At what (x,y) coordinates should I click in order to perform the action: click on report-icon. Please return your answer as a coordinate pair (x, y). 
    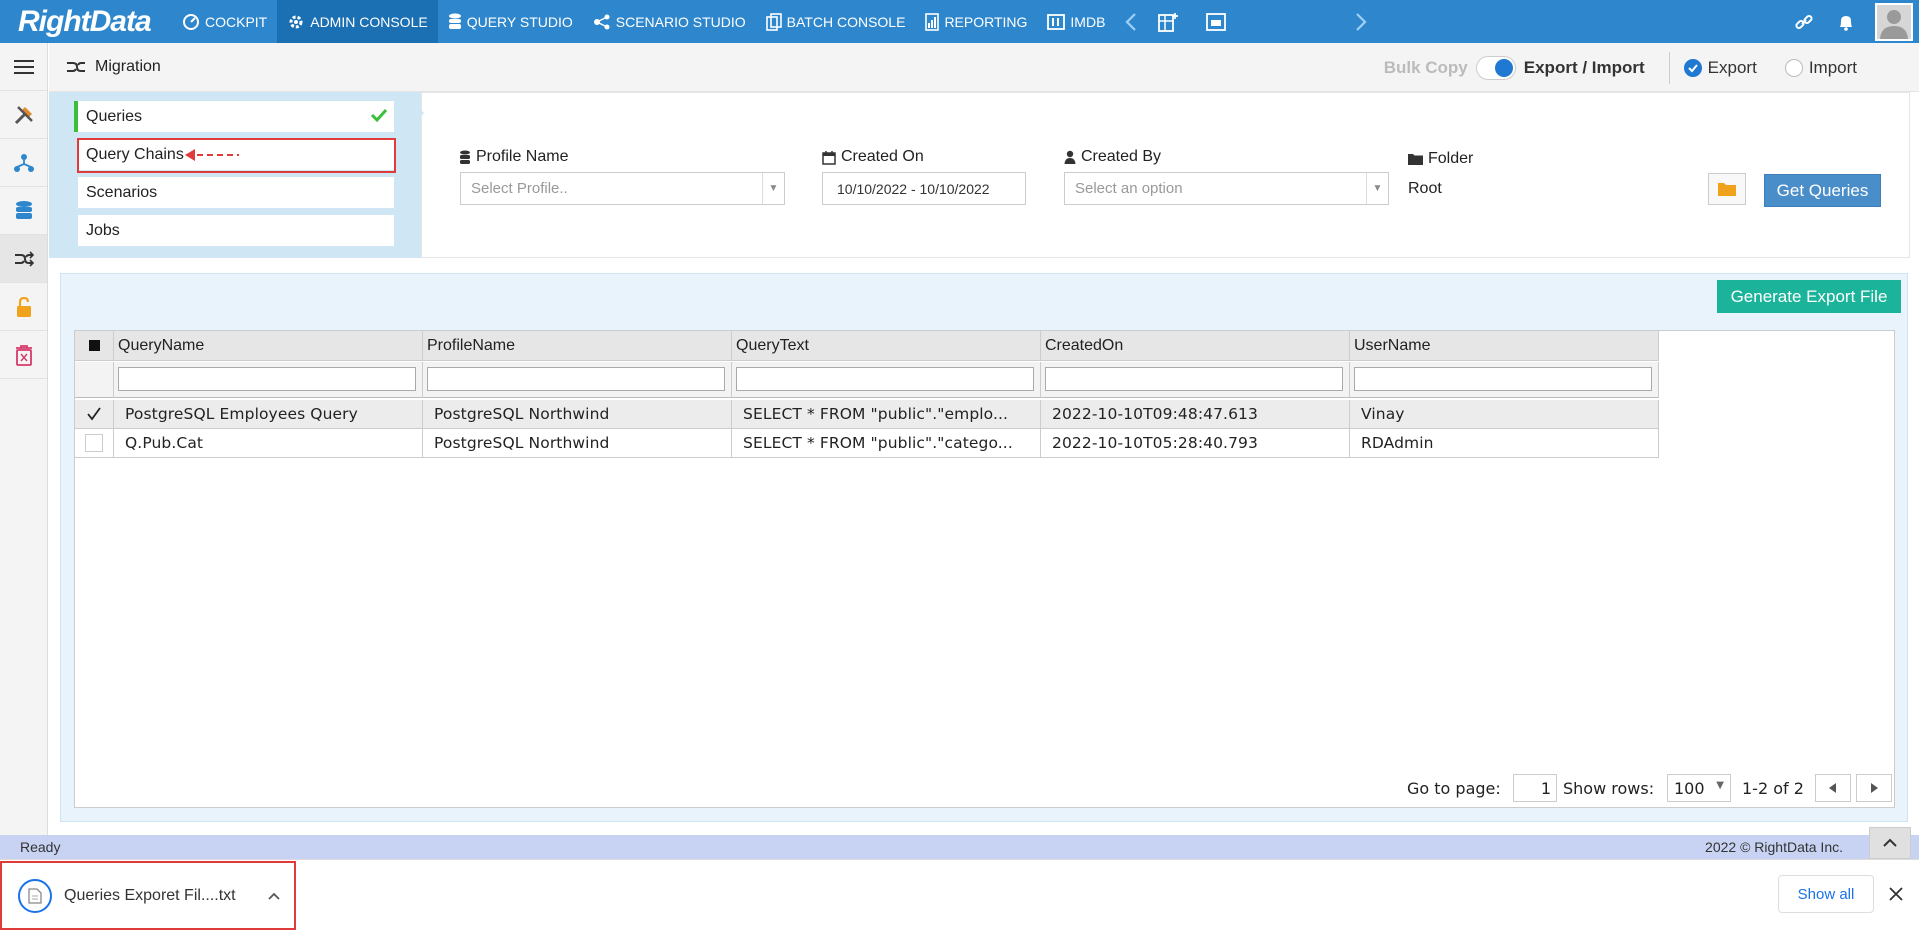
    Looking at the image, I should click on (932, 21).